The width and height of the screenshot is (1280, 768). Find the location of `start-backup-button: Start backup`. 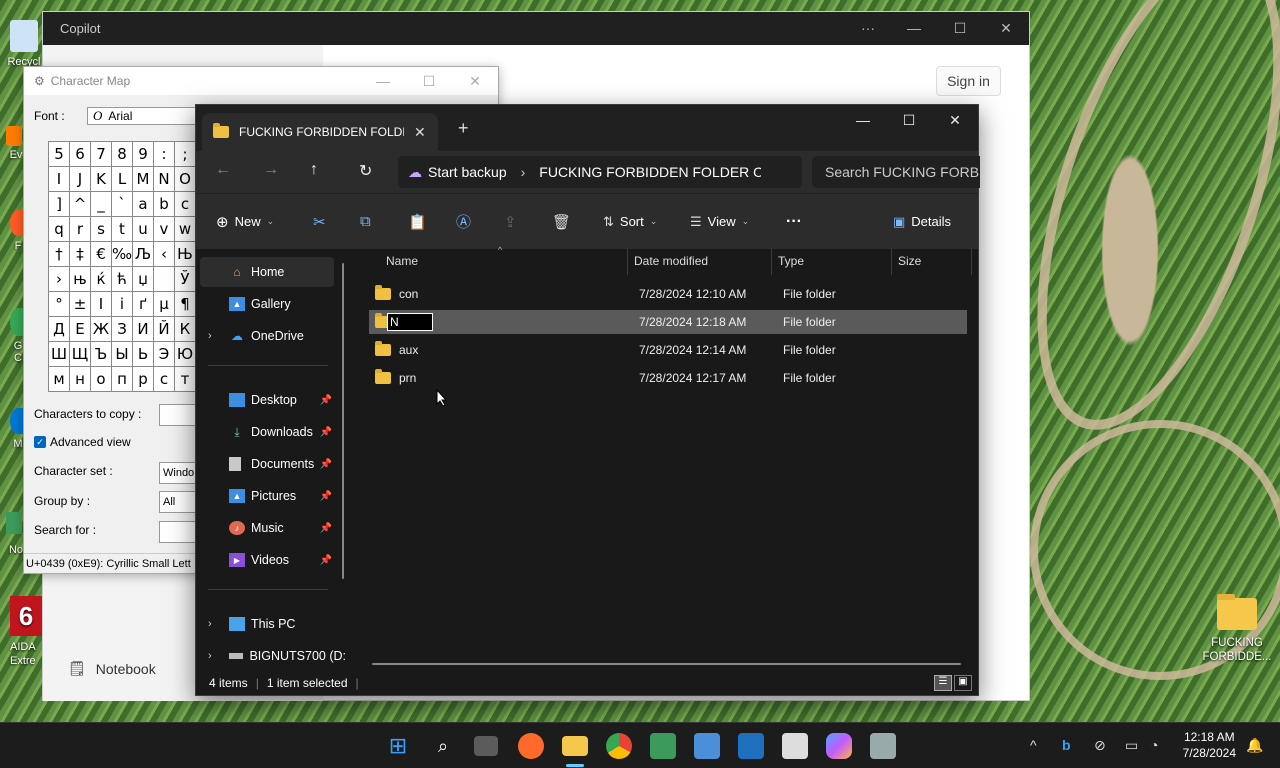

start-backup-button: Start backup is located at coordinates (467, 172).